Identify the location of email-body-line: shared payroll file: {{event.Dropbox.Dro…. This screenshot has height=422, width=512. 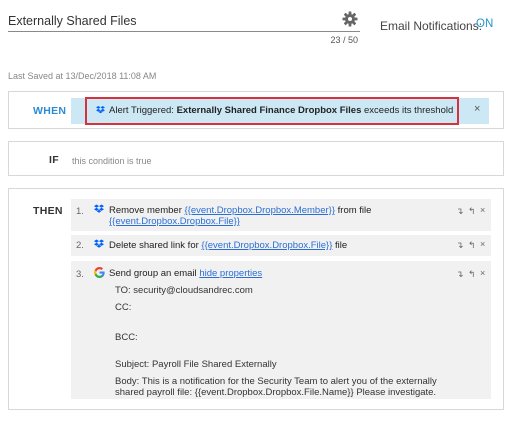
(275, 392).